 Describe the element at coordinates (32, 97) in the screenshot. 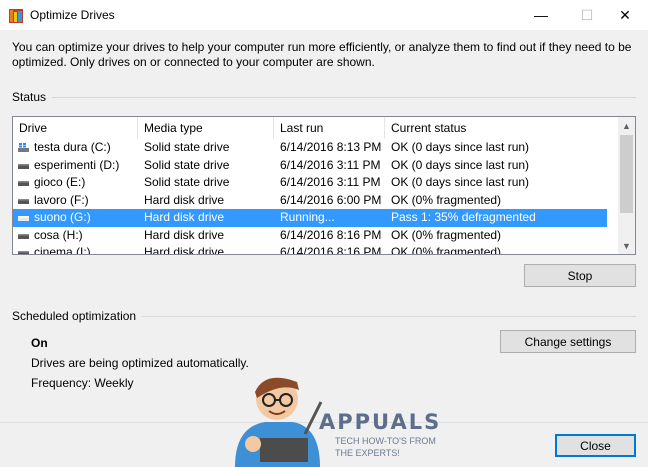

I see `status-label: Status` at that location.